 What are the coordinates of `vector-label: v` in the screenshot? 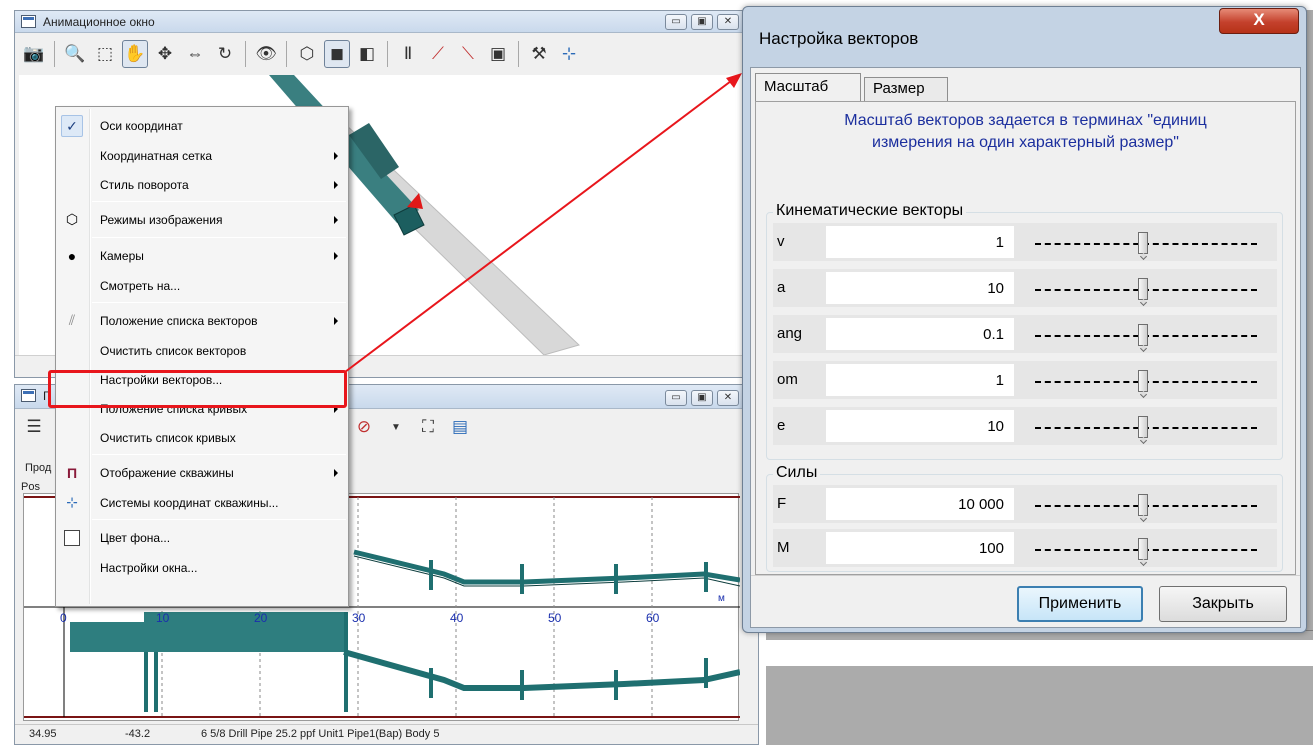 It's located at (781, 241).